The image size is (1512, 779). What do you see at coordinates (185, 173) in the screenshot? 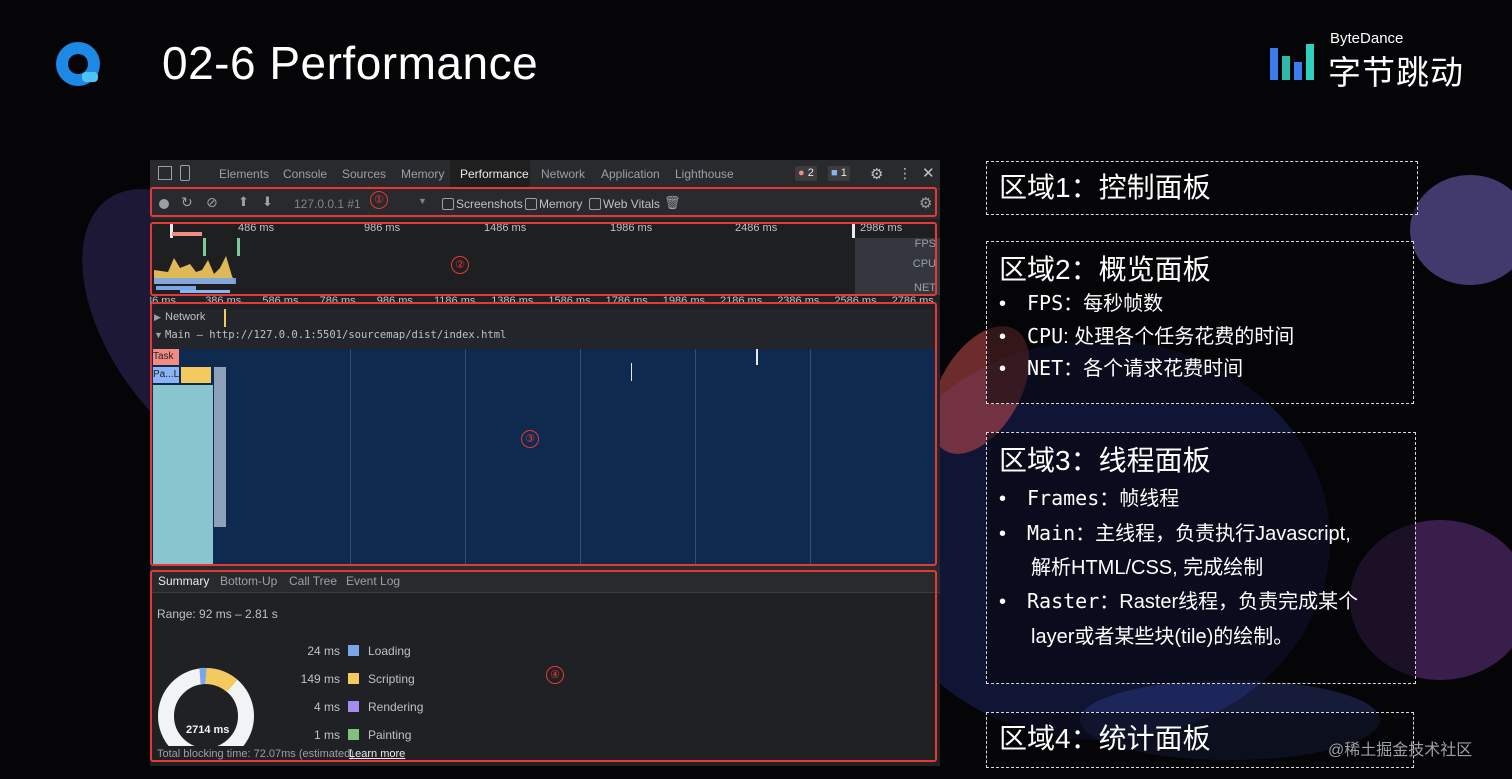
I see `device-toolbar-icon` at bounding box center [185, 173].